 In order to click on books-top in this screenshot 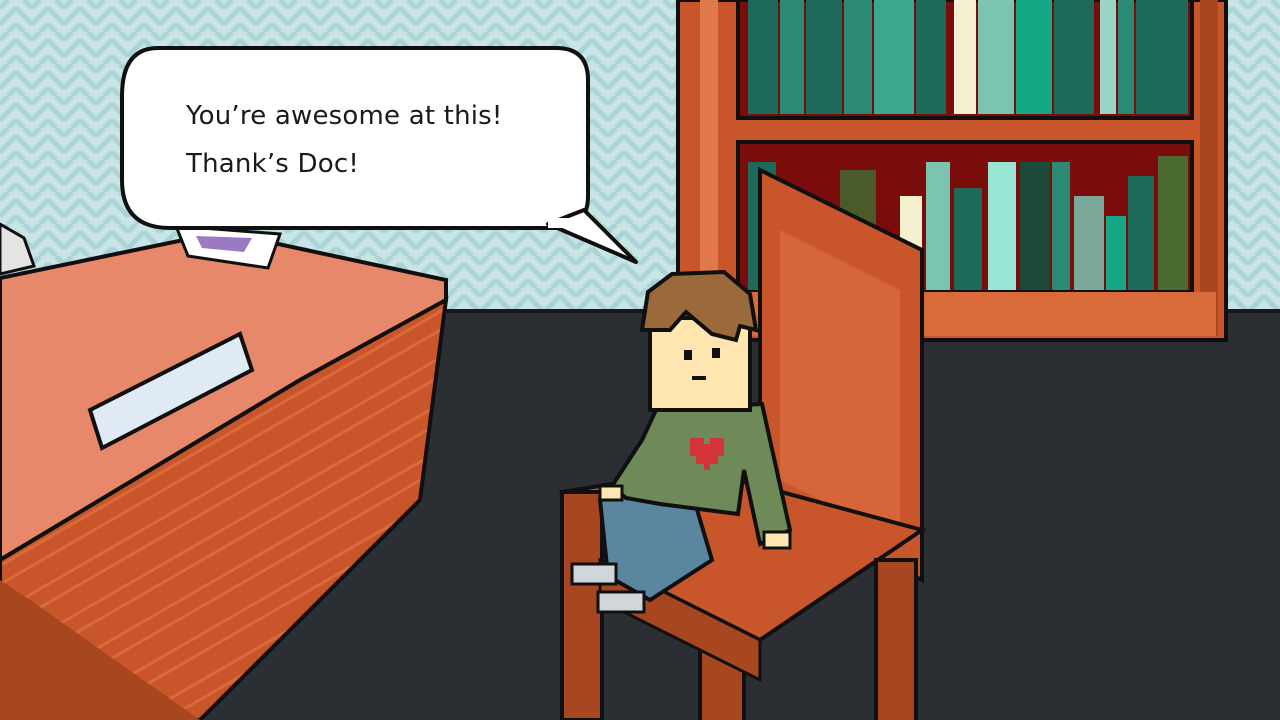, I will do `click(968, 57)`.